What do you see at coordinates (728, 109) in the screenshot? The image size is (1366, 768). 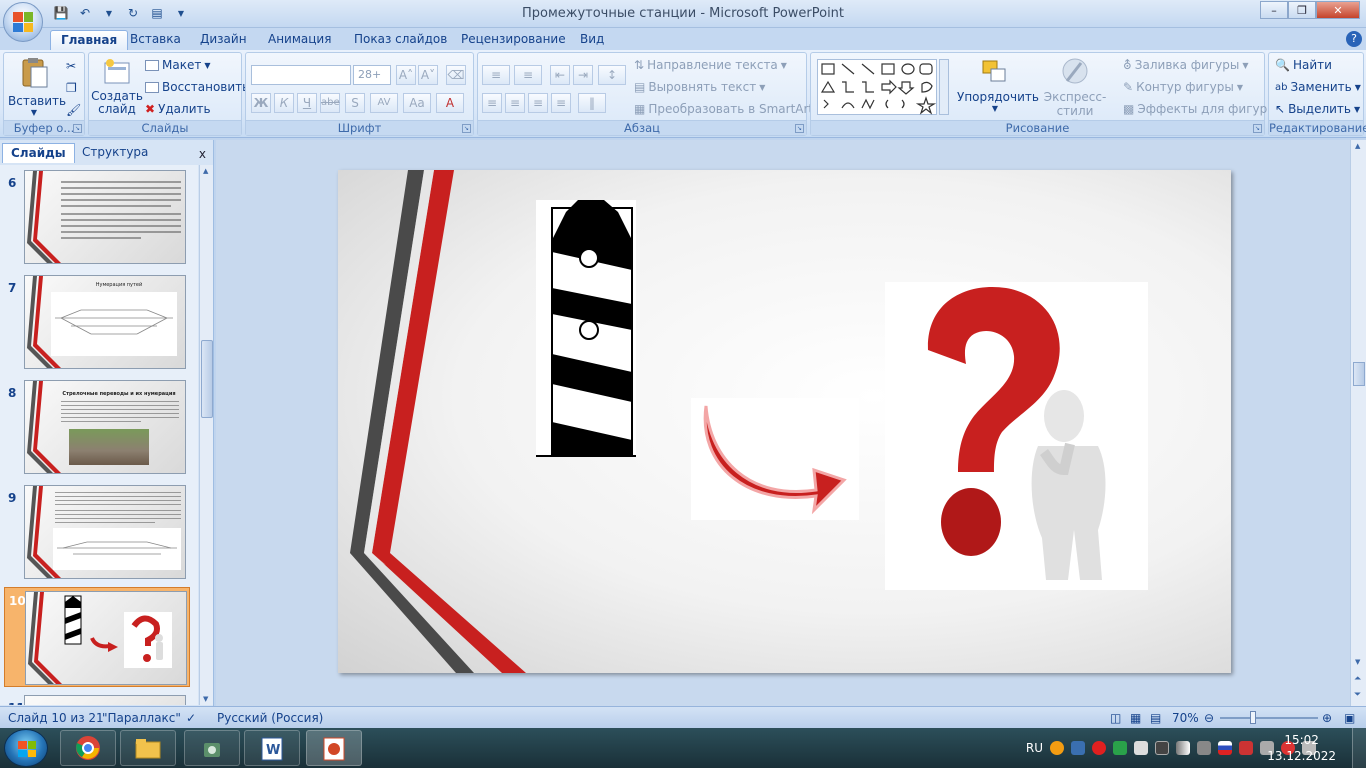 I see `smartart-button: ▦Преобразовать в SmartArt▼` at bounding box center [728, 109].